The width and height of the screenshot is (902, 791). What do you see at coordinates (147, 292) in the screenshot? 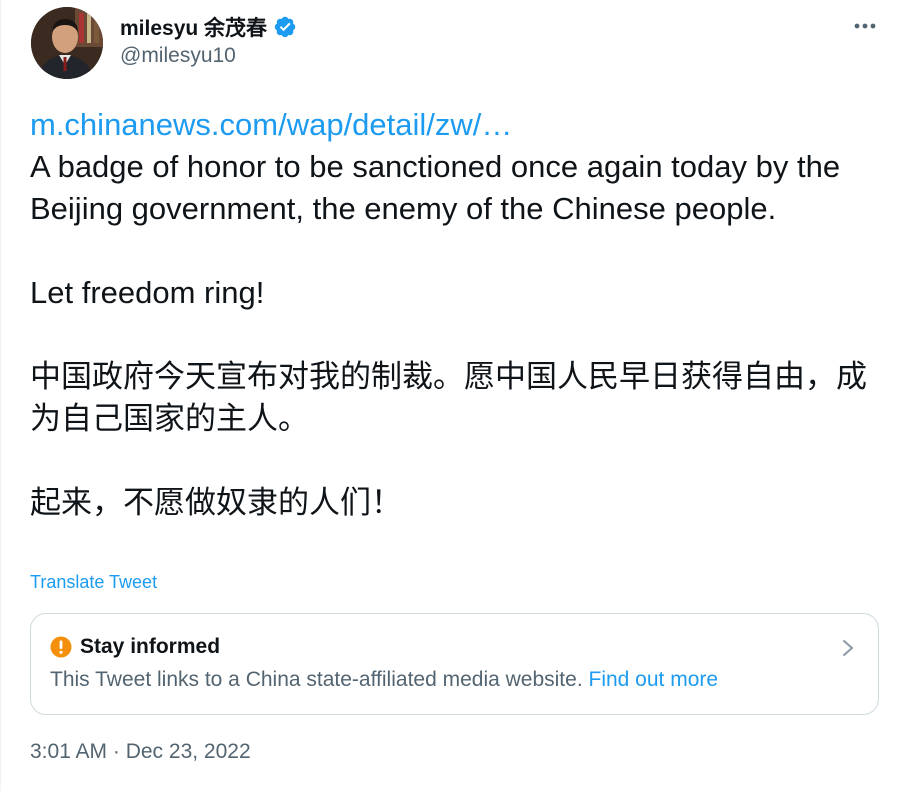
I see `tweet-paragraph: Let freedom ring!` at bounding box center [147, 292].